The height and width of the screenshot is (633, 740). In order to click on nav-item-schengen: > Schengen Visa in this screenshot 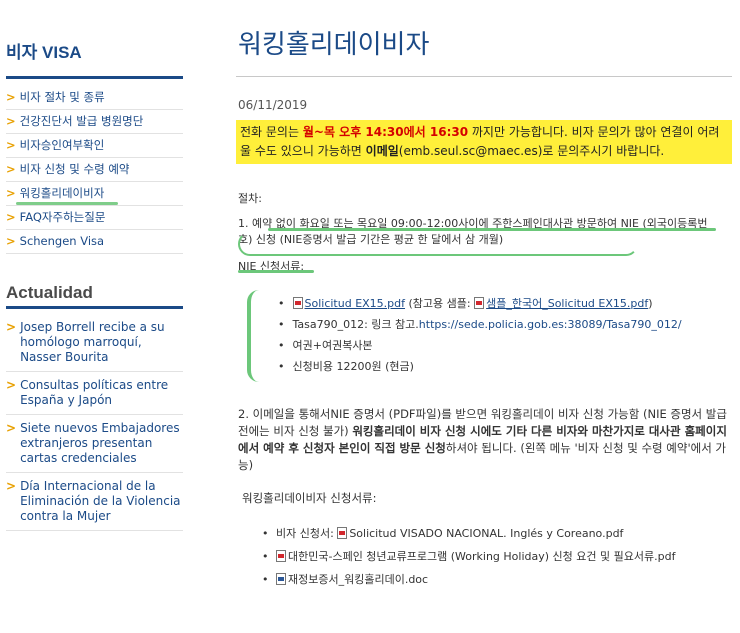, I will do `click(94, 242)`.